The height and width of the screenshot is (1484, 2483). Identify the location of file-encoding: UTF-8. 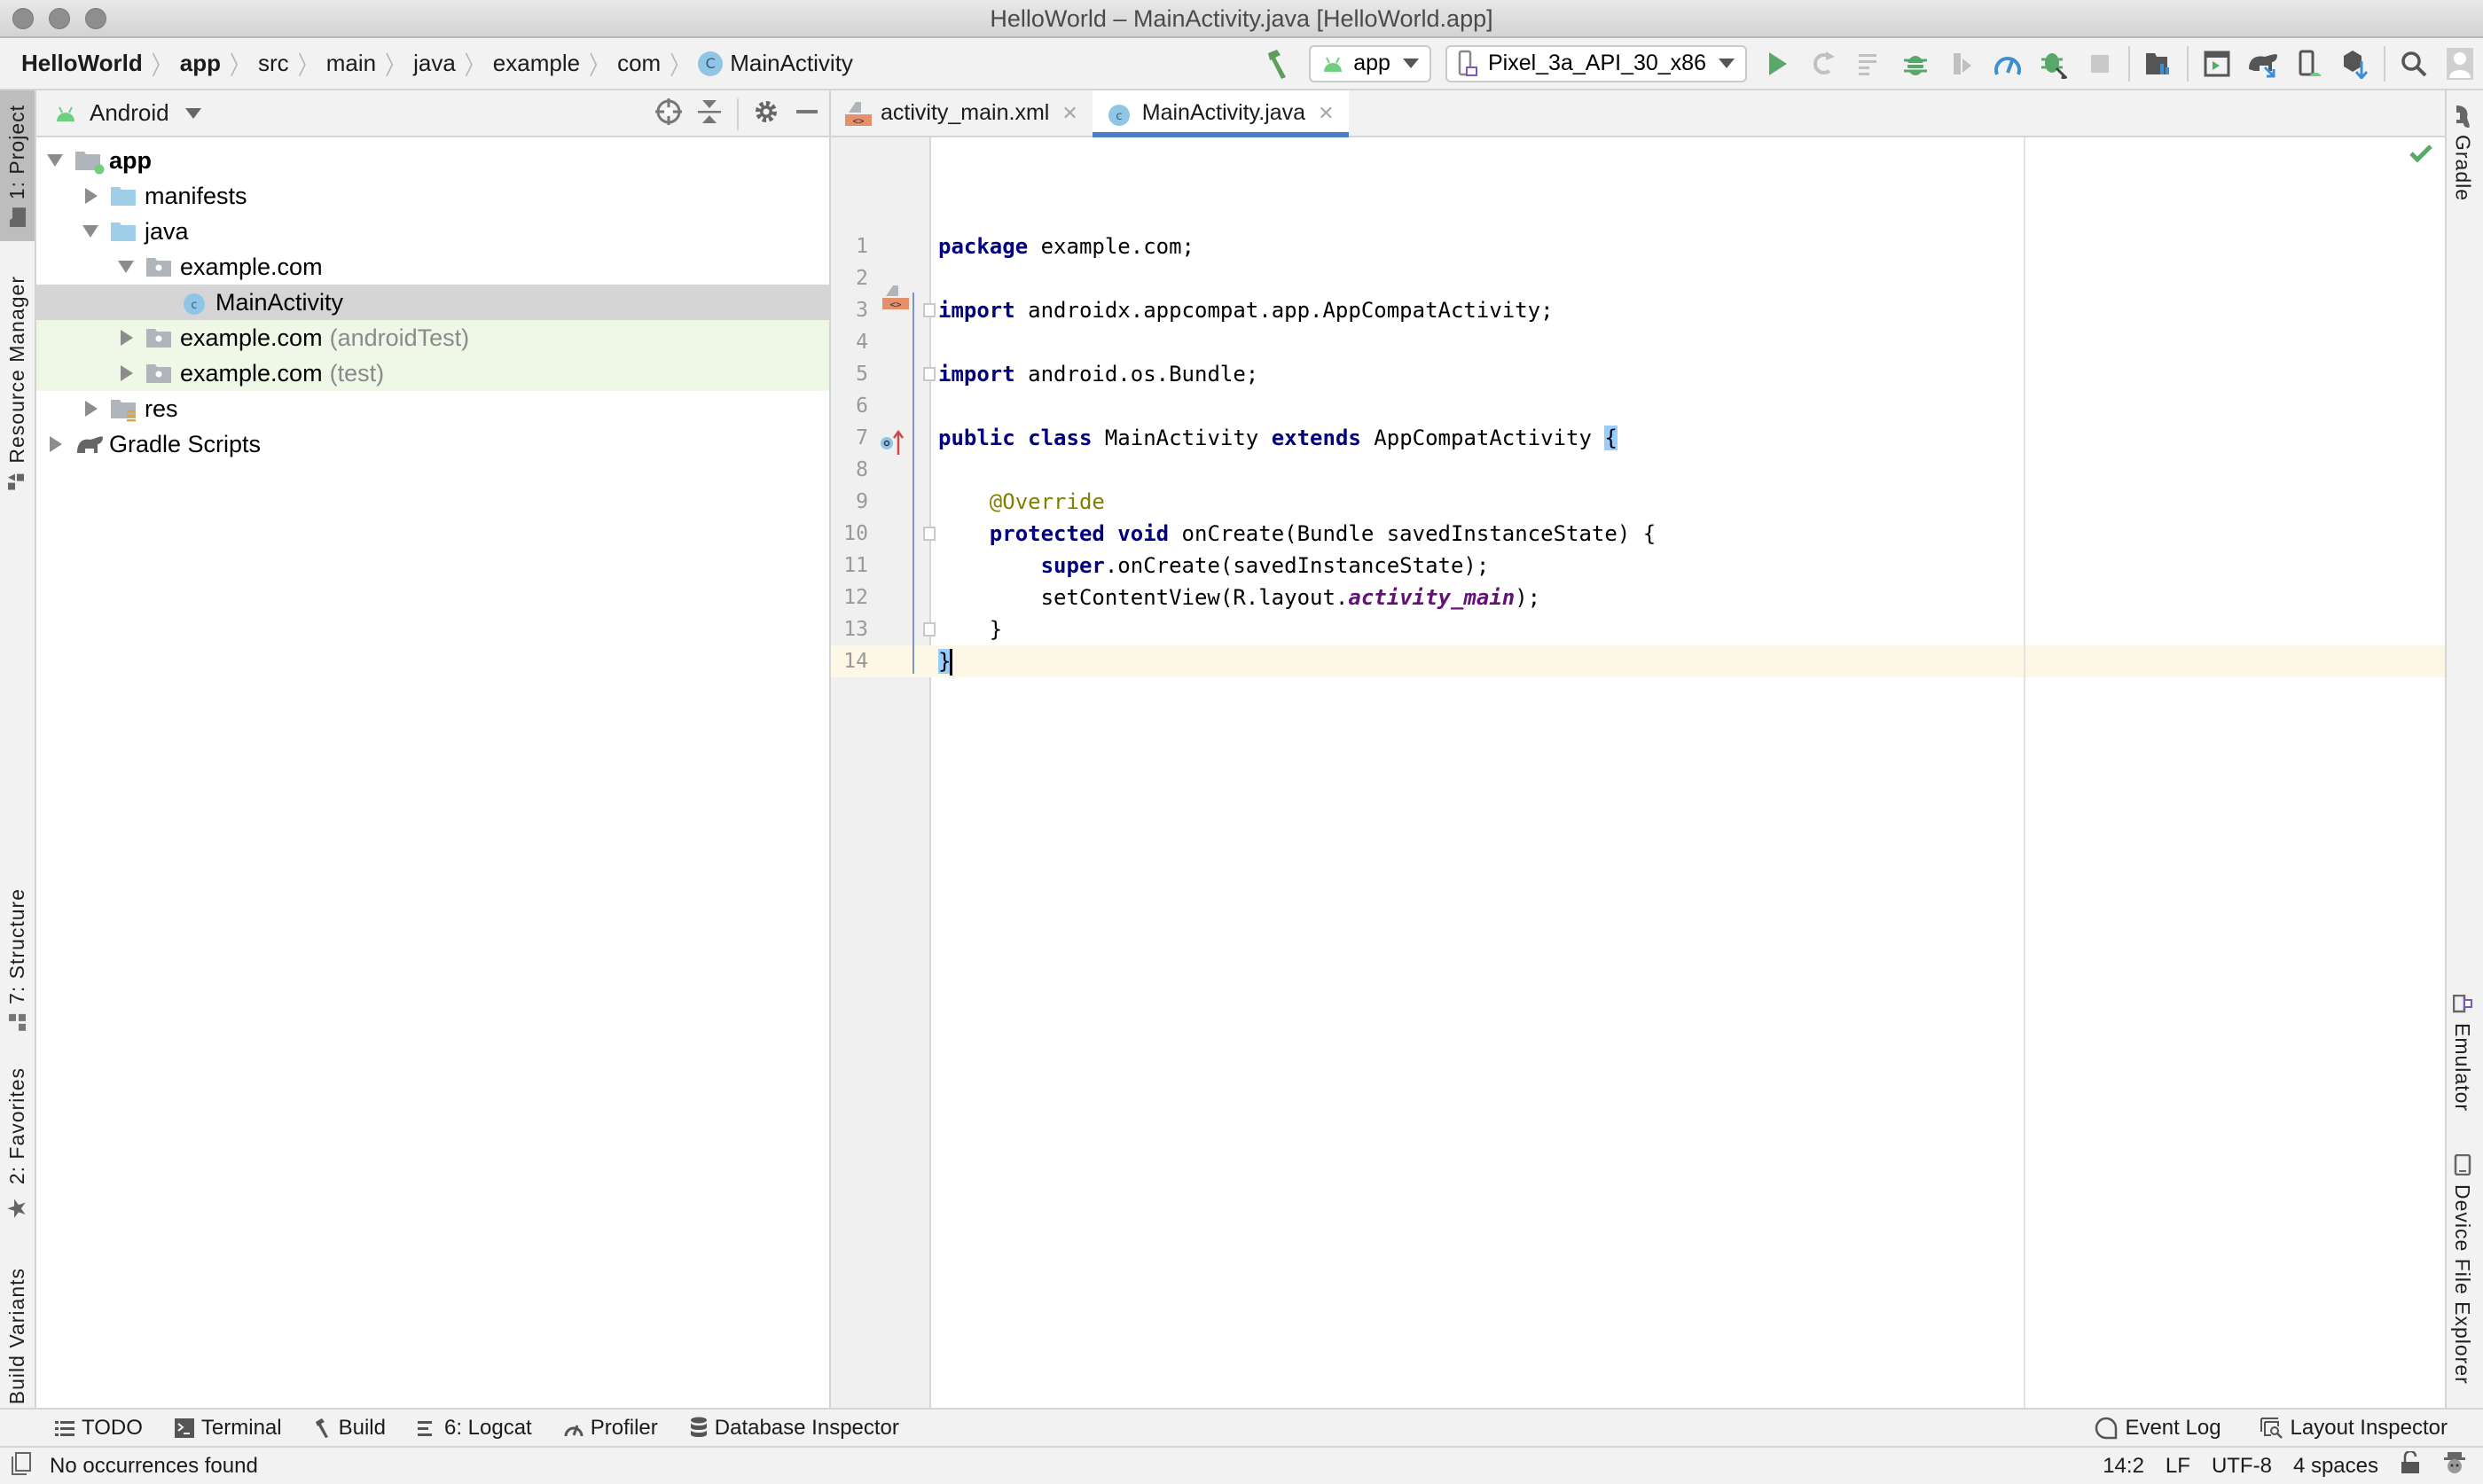
(2242, 1466).